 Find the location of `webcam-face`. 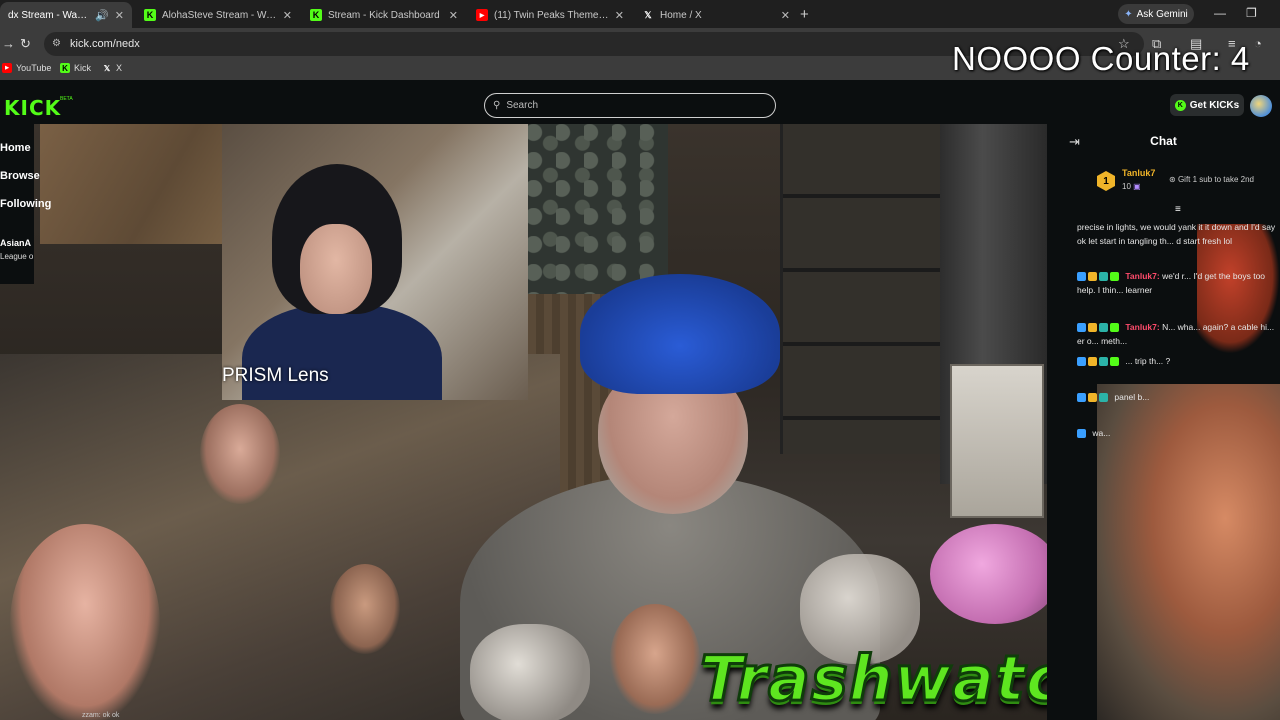

webcam-face is located at coordinates (336, 269).